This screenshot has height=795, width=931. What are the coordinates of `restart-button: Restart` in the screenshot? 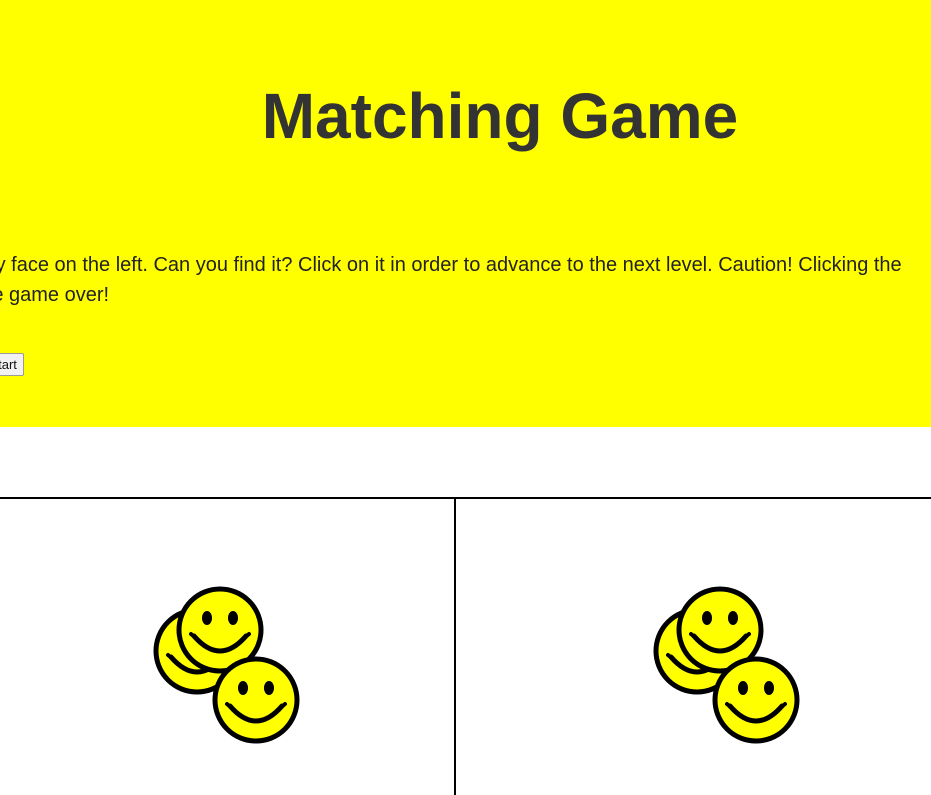 It's located at (12, 364).